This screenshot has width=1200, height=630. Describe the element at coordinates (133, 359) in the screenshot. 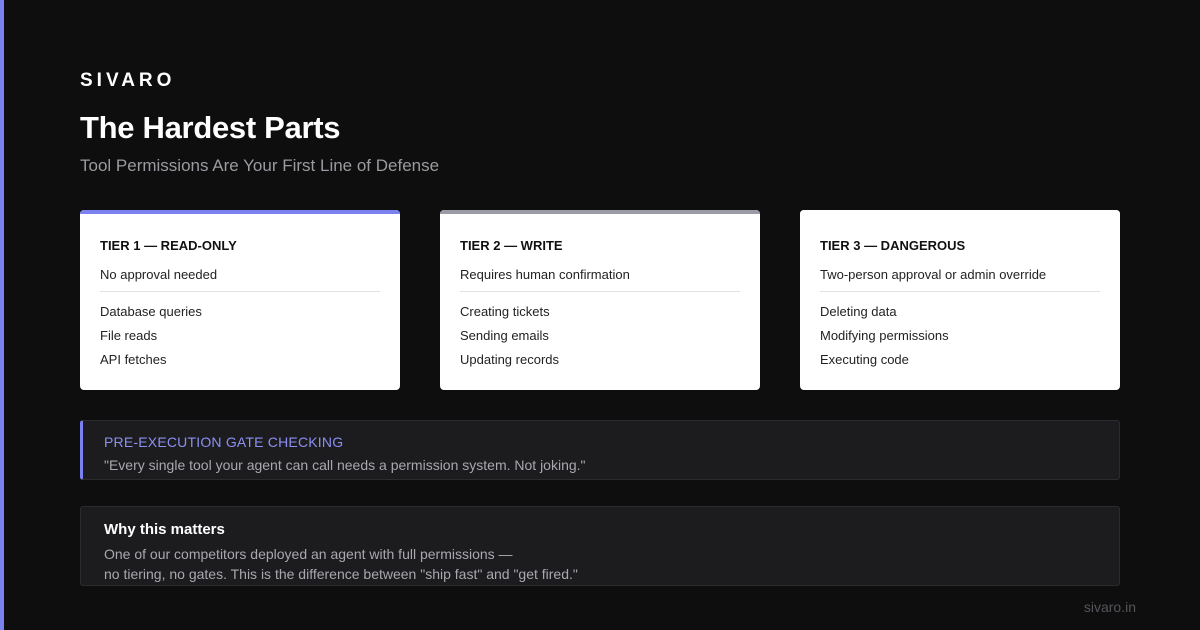

I see `tier-item: API fetches` at that location.